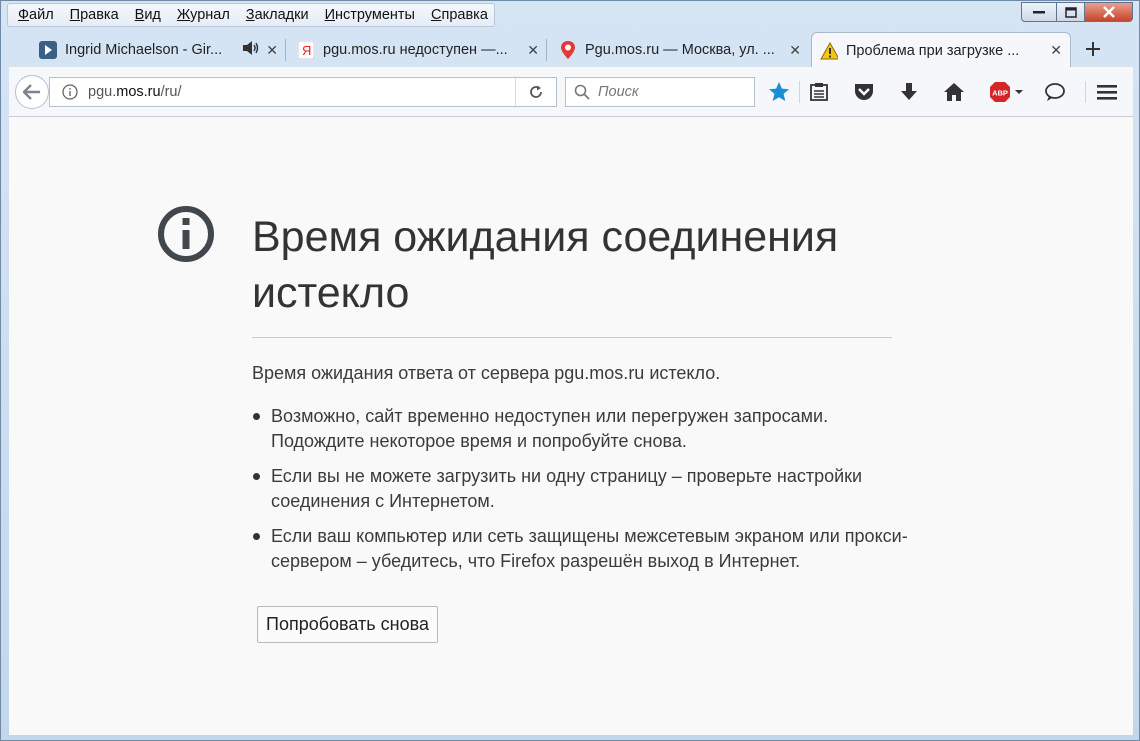 The image size is (1140, 741). Describe the element at coordinates (572, 337) in the screenshot. I see `divider` at that location.